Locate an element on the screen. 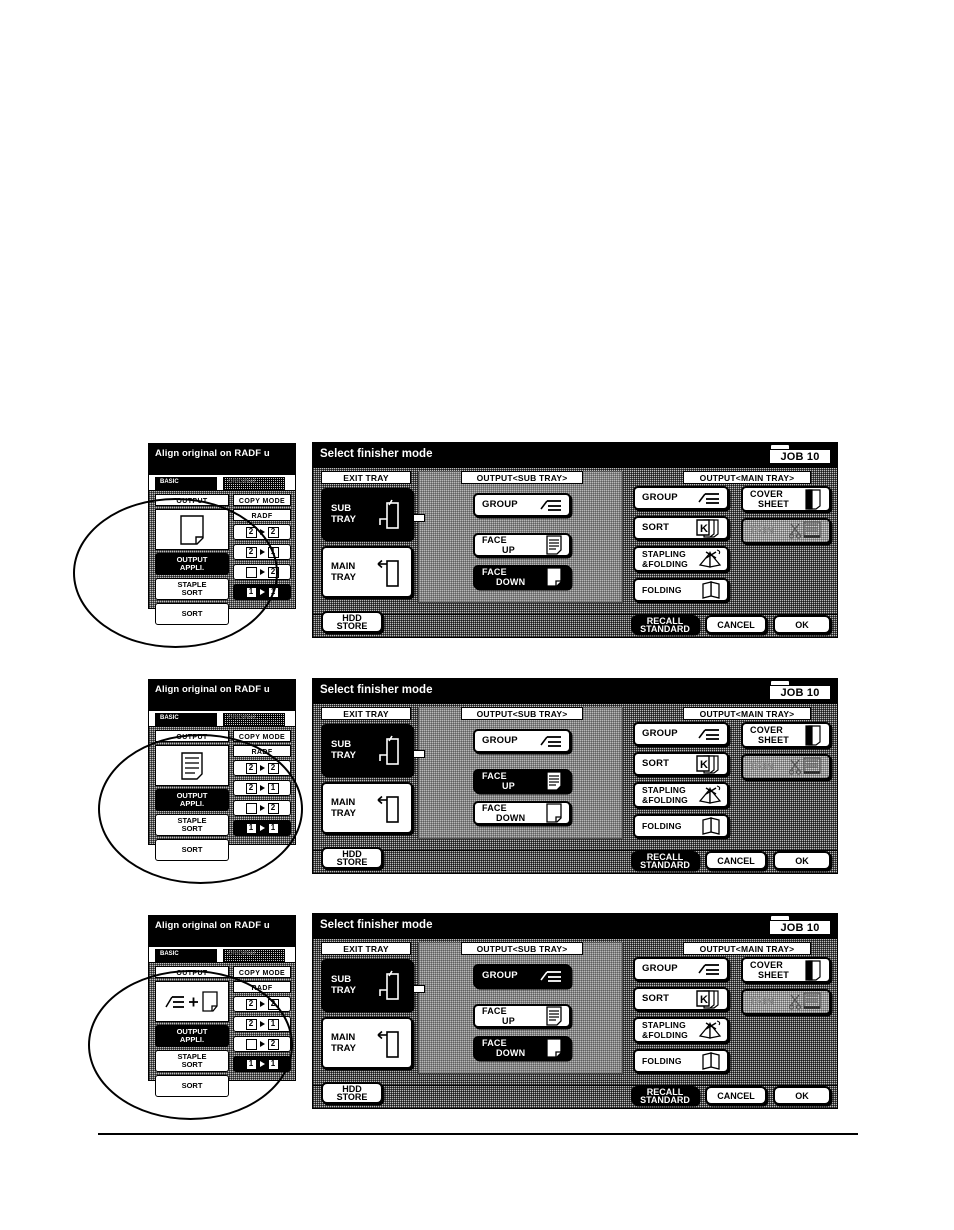  ok-button-2: OK is located at coordinates (802, 860).